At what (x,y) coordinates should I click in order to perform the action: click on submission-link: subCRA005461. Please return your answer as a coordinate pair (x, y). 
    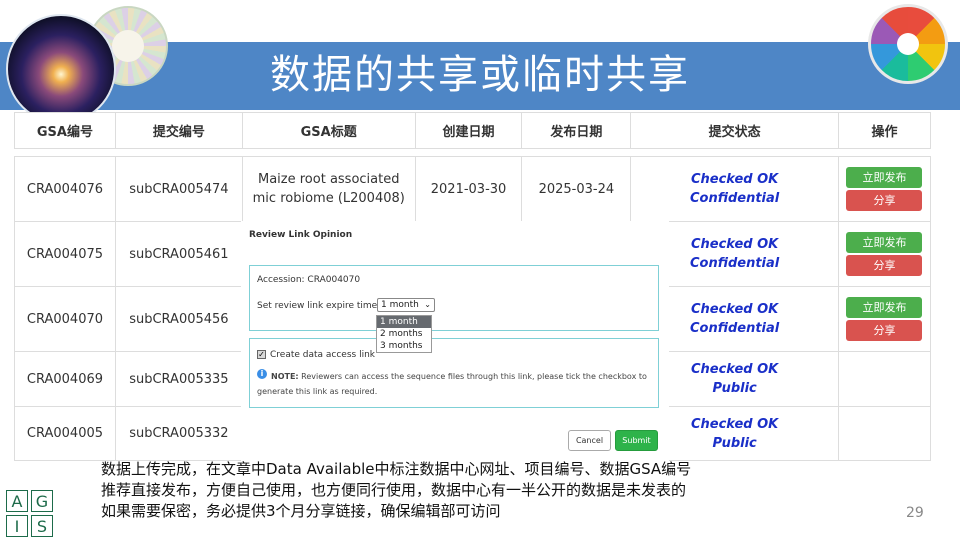
    Looking at the image, I should click on (178, 254).